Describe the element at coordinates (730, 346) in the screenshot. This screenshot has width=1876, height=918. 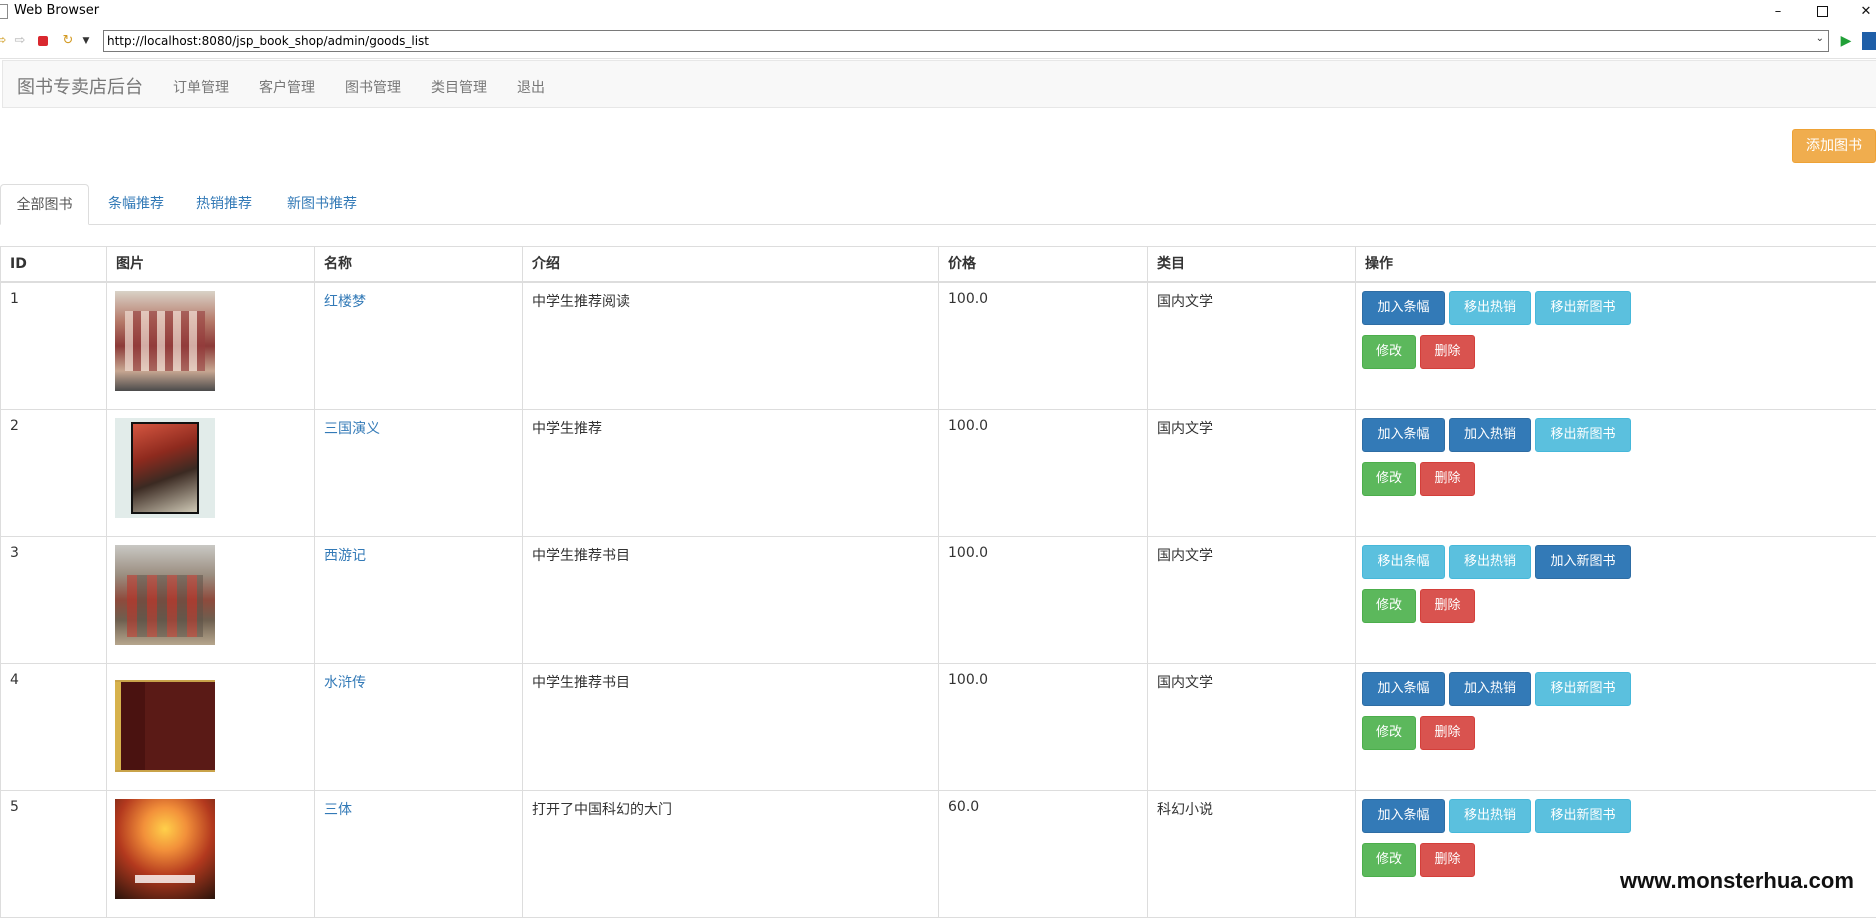
I see `cell-intro: 中学生推荐阅读` at that location.